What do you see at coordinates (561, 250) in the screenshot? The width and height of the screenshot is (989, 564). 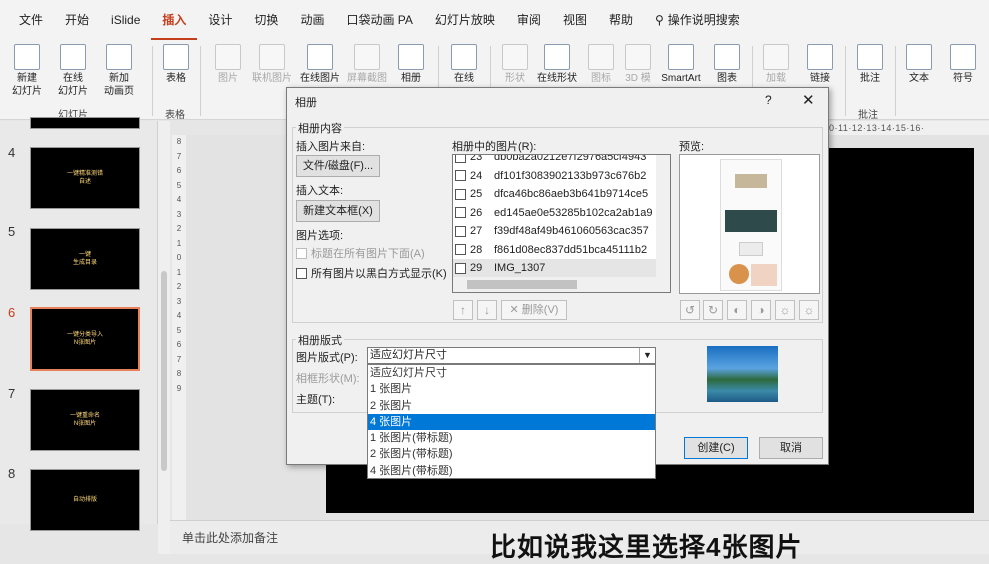 I see `list-item: 28 f861d08ec837dd51bca45111b2` at bounding box center [561, 250].